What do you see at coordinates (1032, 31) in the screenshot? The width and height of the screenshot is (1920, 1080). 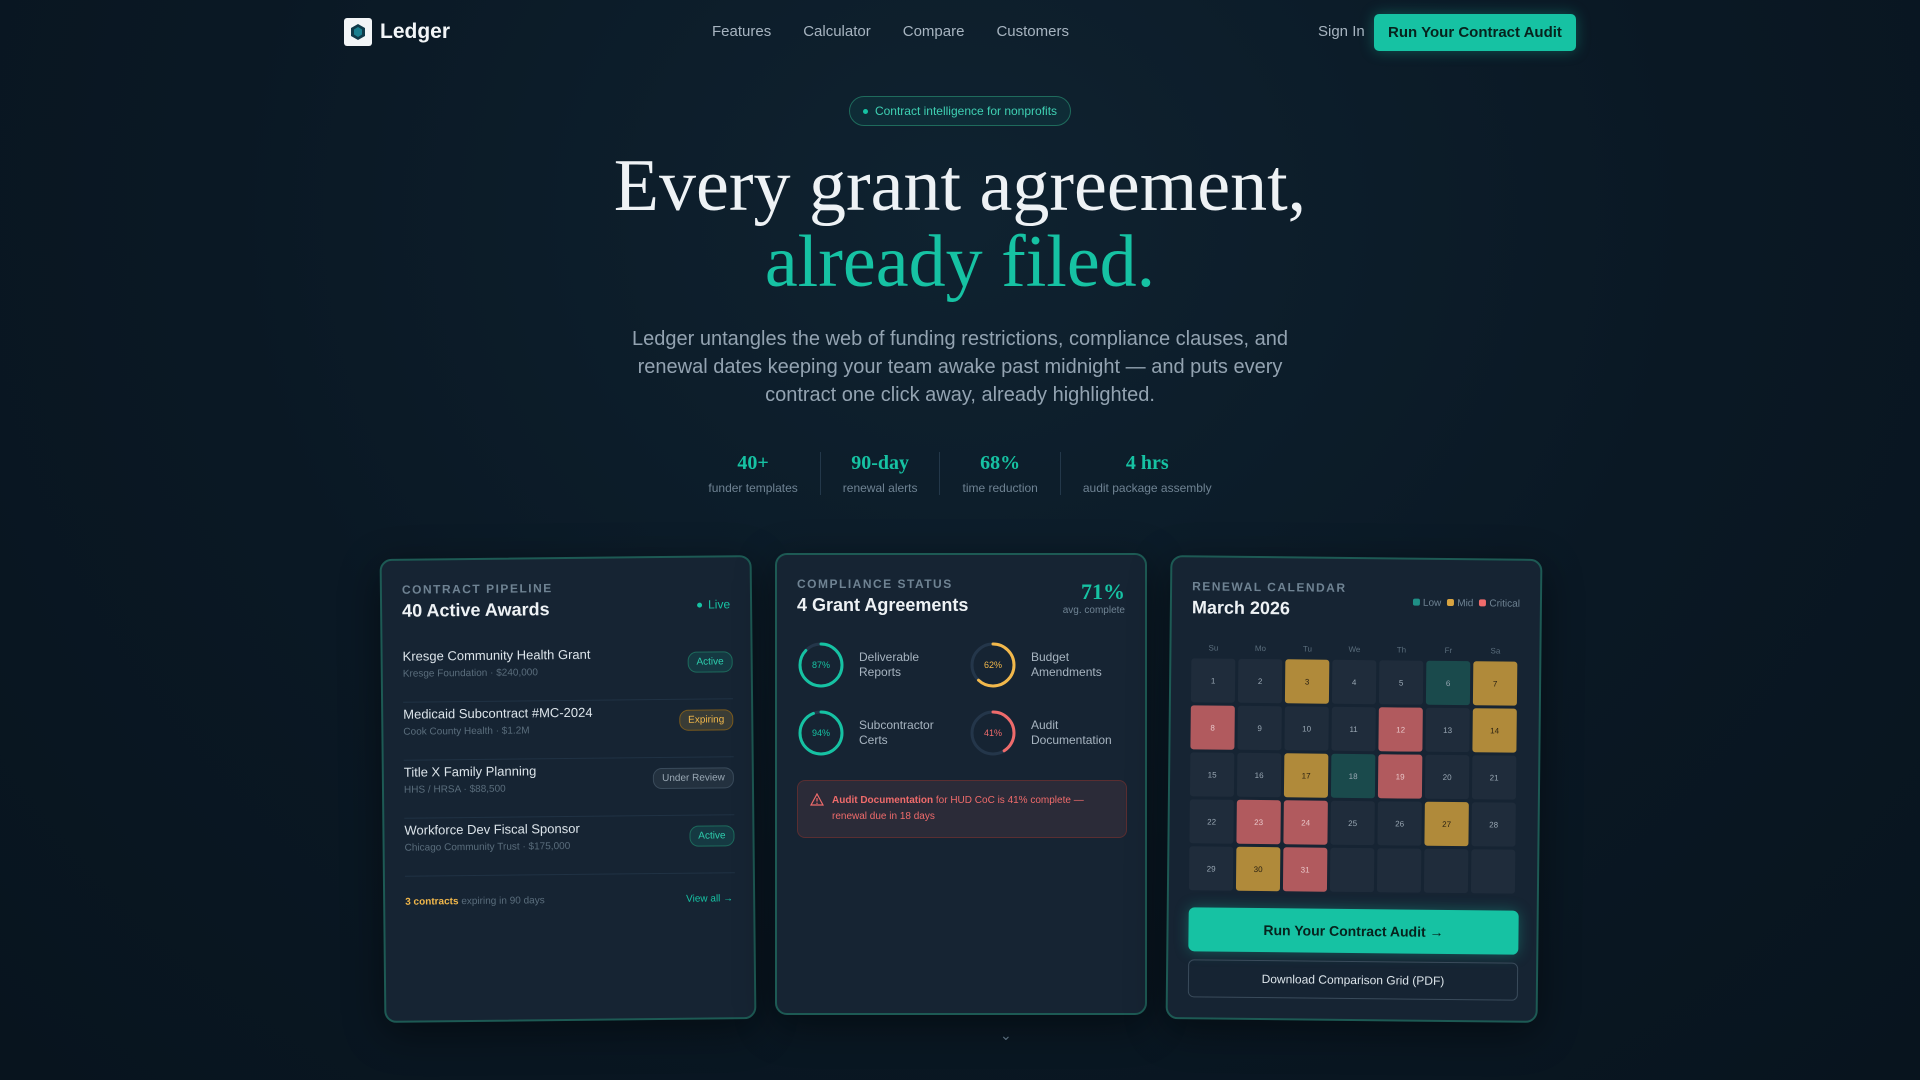 I see `nav-link-customers: Customers` at bounding box center [1032, 31].